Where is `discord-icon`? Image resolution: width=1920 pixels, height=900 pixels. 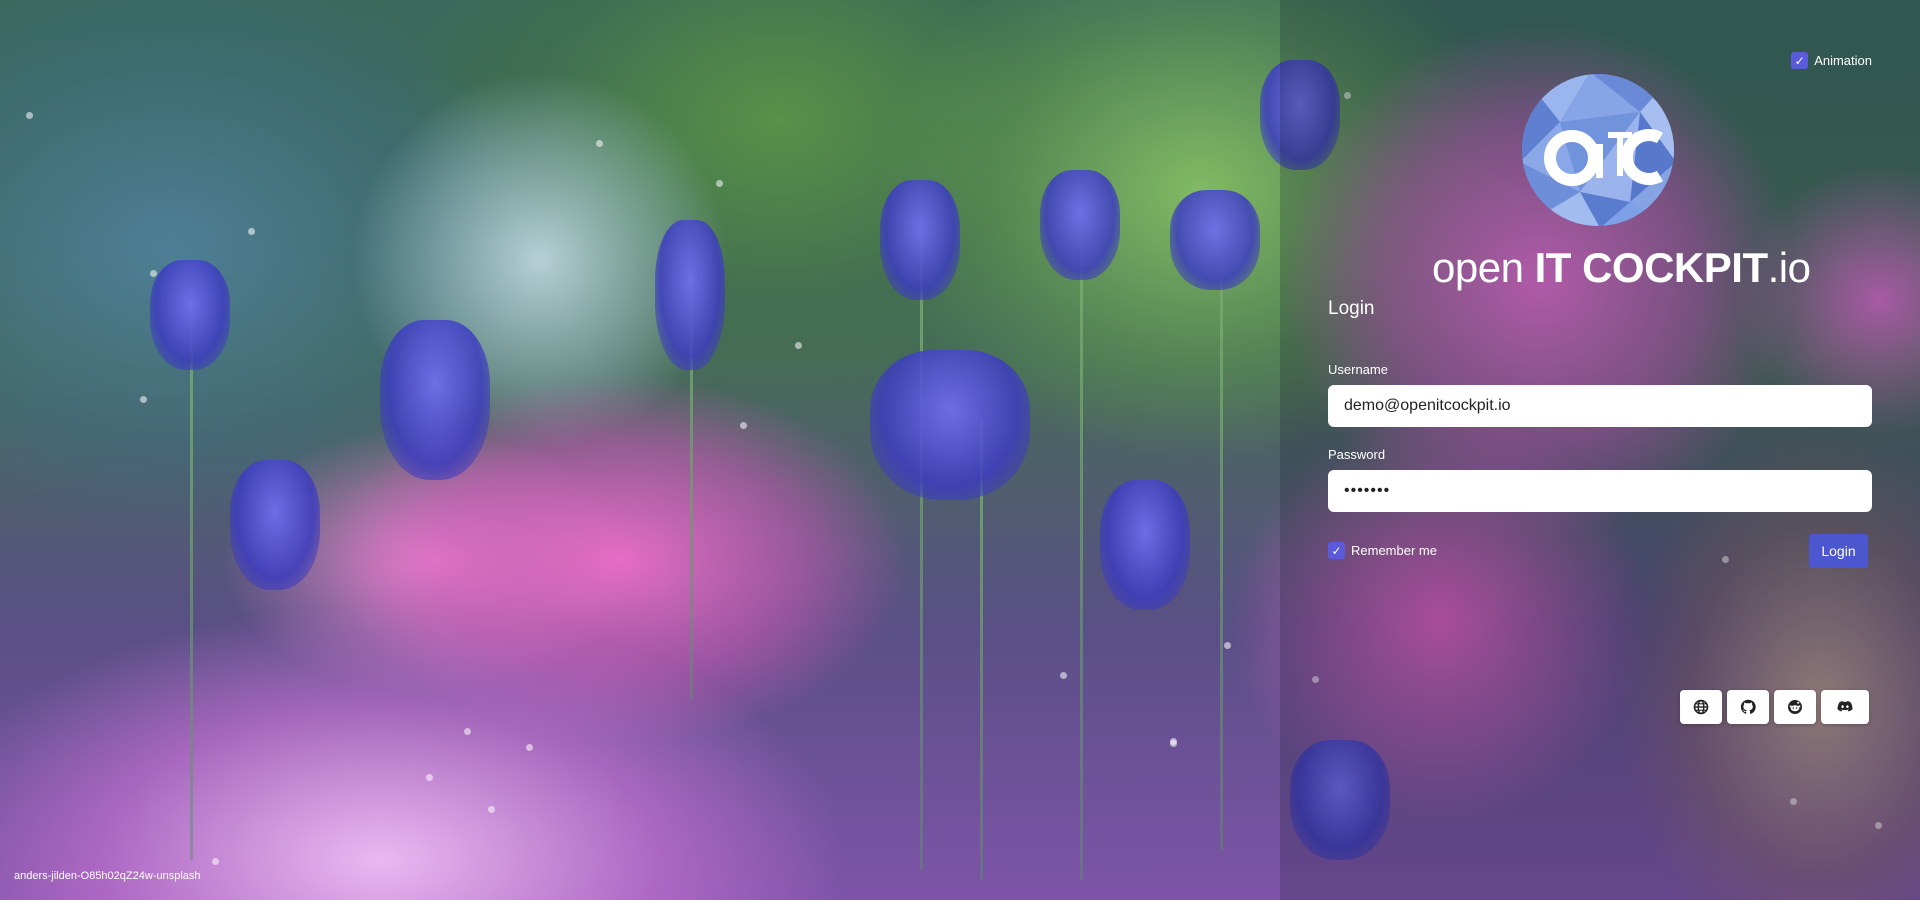 discord-icon is located at coordinates (1845, 706).